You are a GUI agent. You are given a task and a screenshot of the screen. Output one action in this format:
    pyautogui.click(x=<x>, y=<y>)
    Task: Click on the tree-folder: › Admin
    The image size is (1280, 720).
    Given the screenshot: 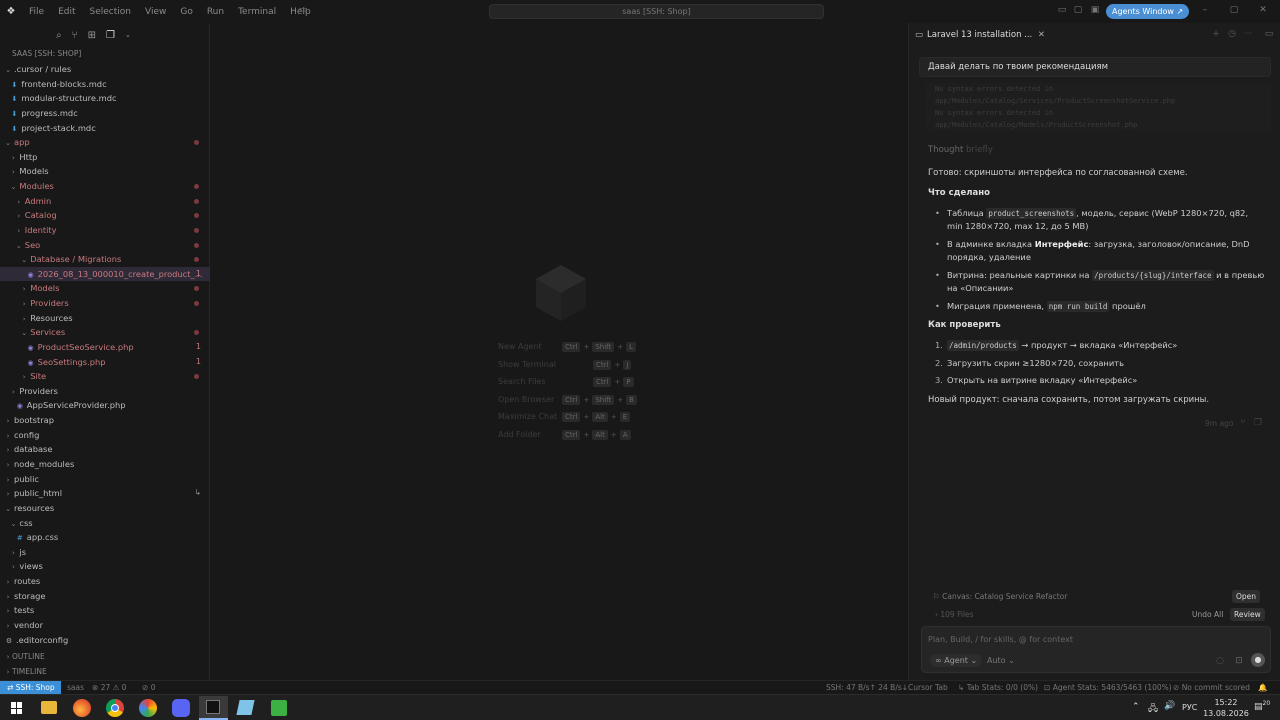 What is the action you would take?
    pyautogui.click(x=105, y=201)
    